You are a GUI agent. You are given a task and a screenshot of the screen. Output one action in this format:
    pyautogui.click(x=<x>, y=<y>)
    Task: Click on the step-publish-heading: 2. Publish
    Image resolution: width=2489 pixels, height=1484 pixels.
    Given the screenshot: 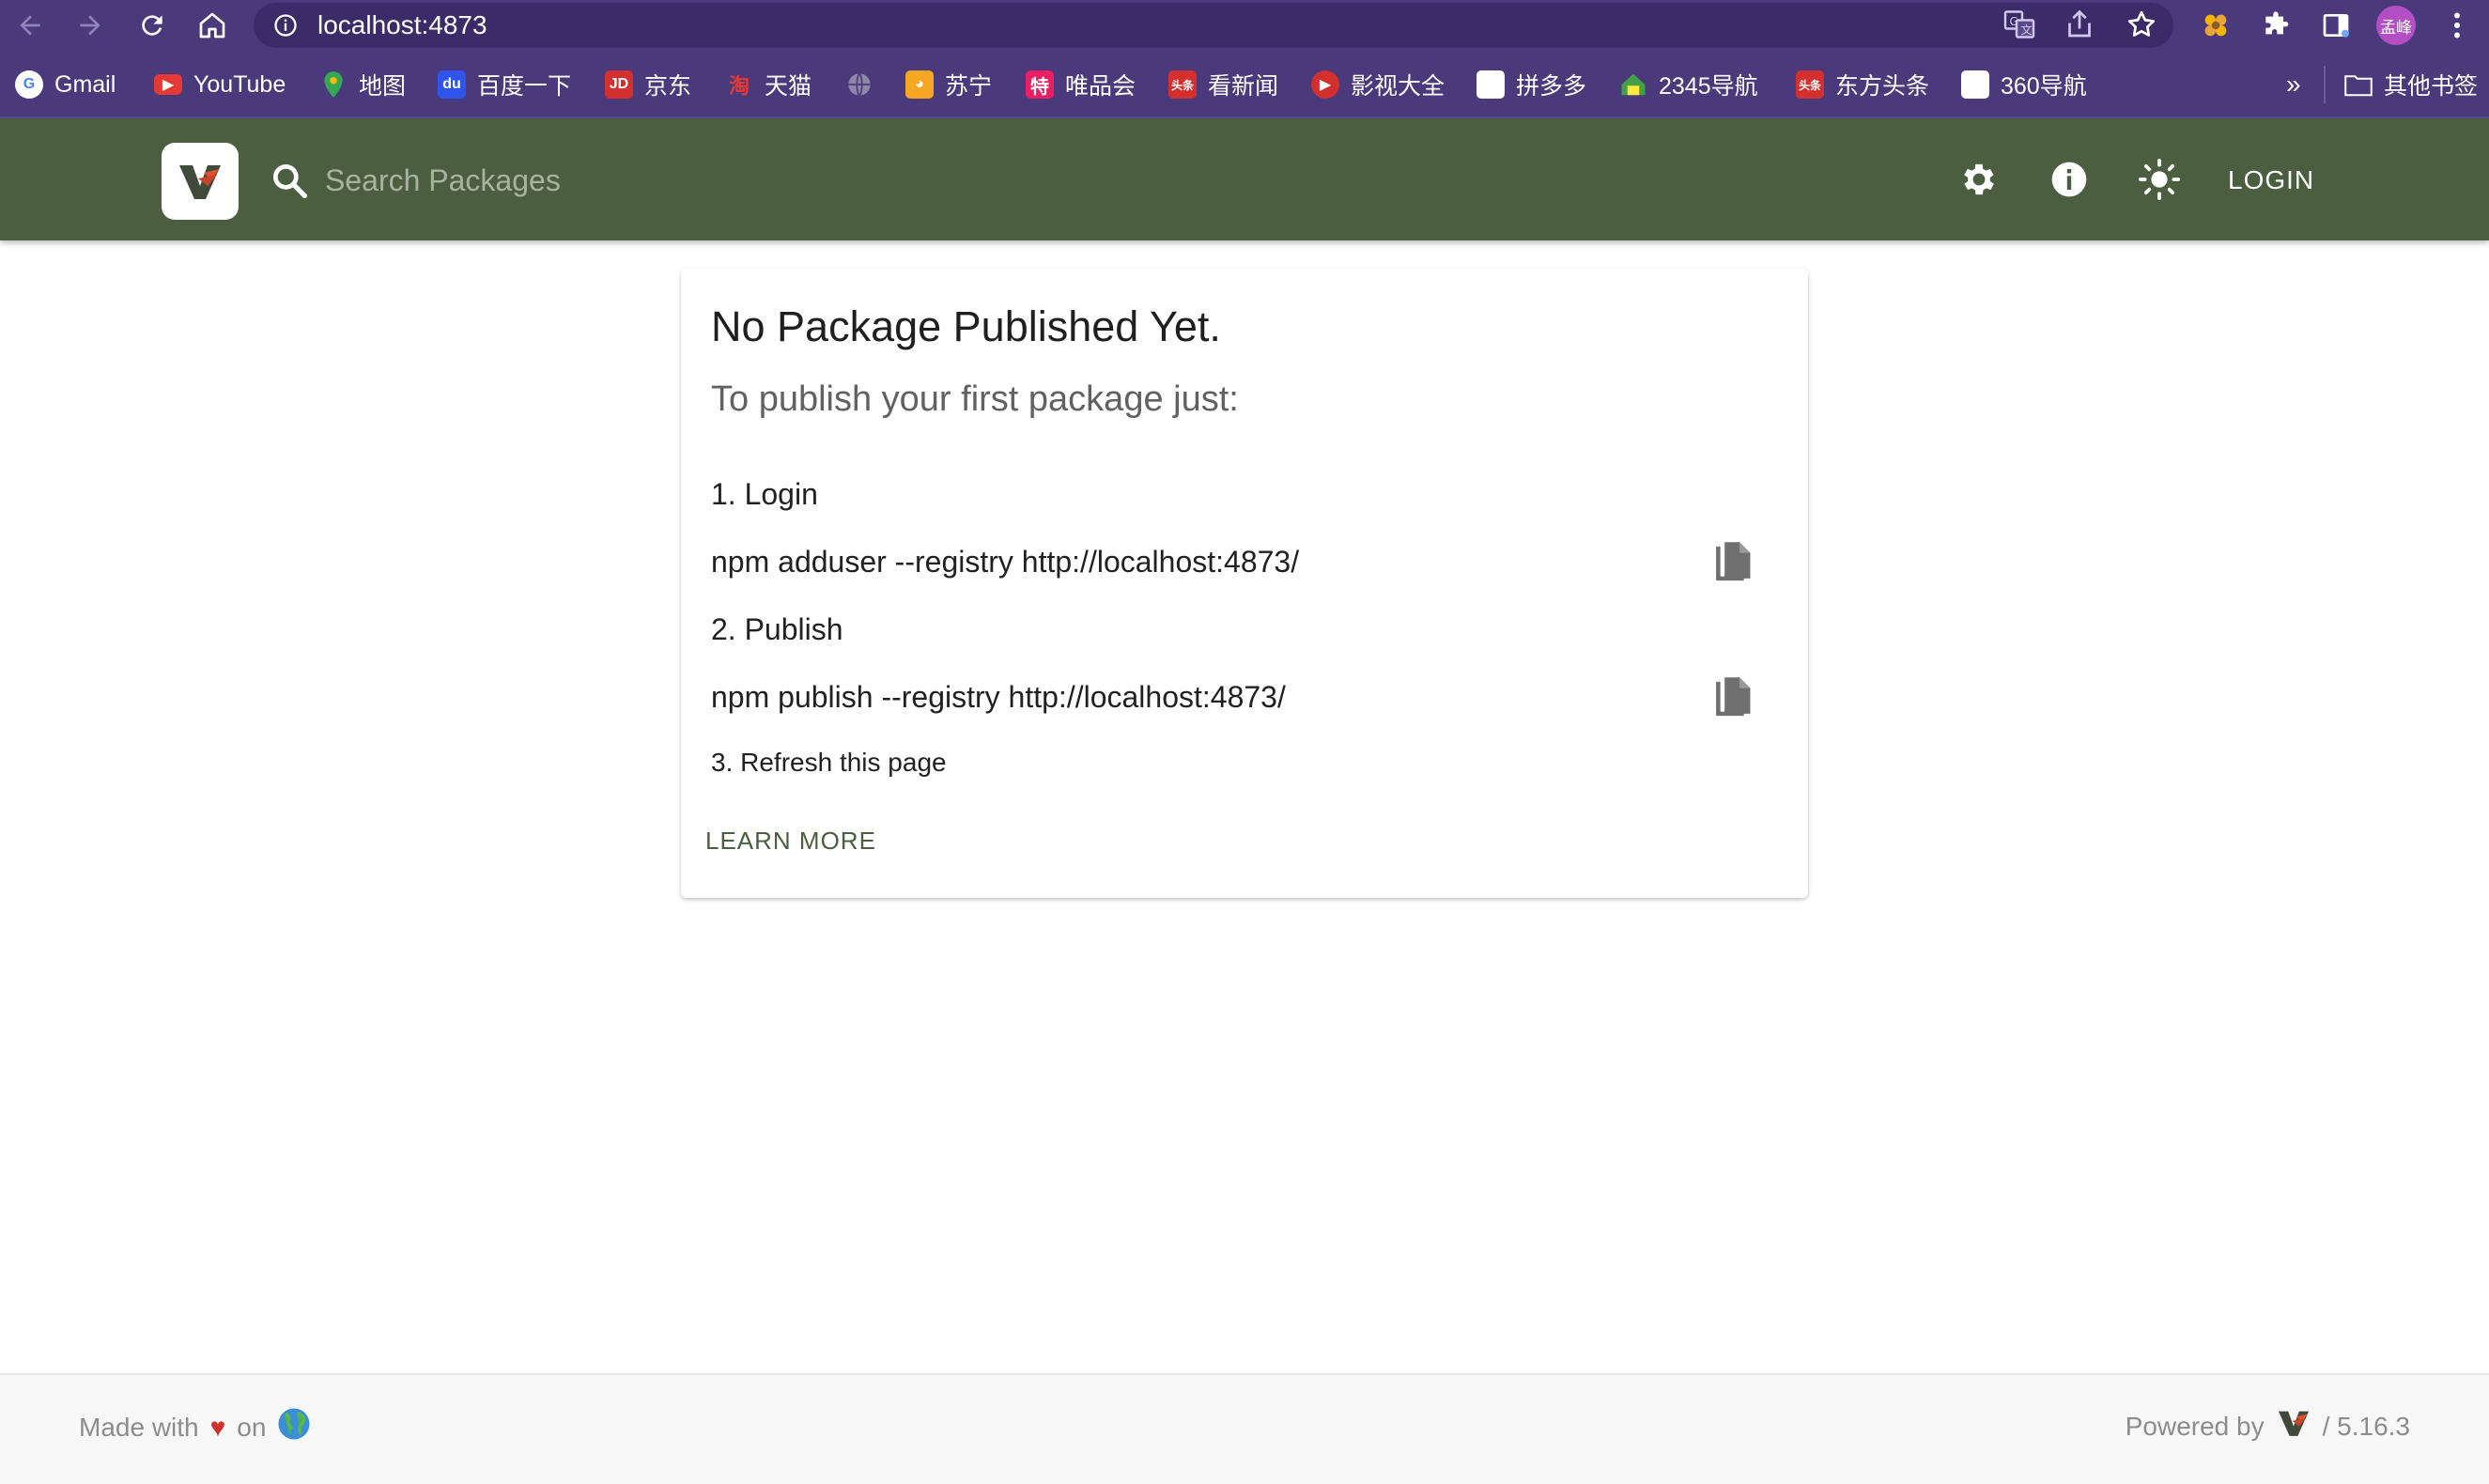 What is the action you would take?
    pyautogui.click(x=777, y=629)
    